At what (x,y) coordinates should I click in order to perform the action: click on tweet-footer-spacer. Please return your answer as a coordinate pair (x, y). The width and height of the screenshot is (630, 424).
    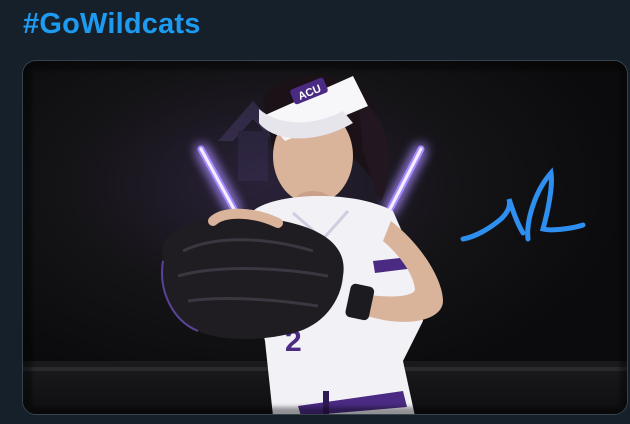
    Looking at the image, I should click on (315, 420).